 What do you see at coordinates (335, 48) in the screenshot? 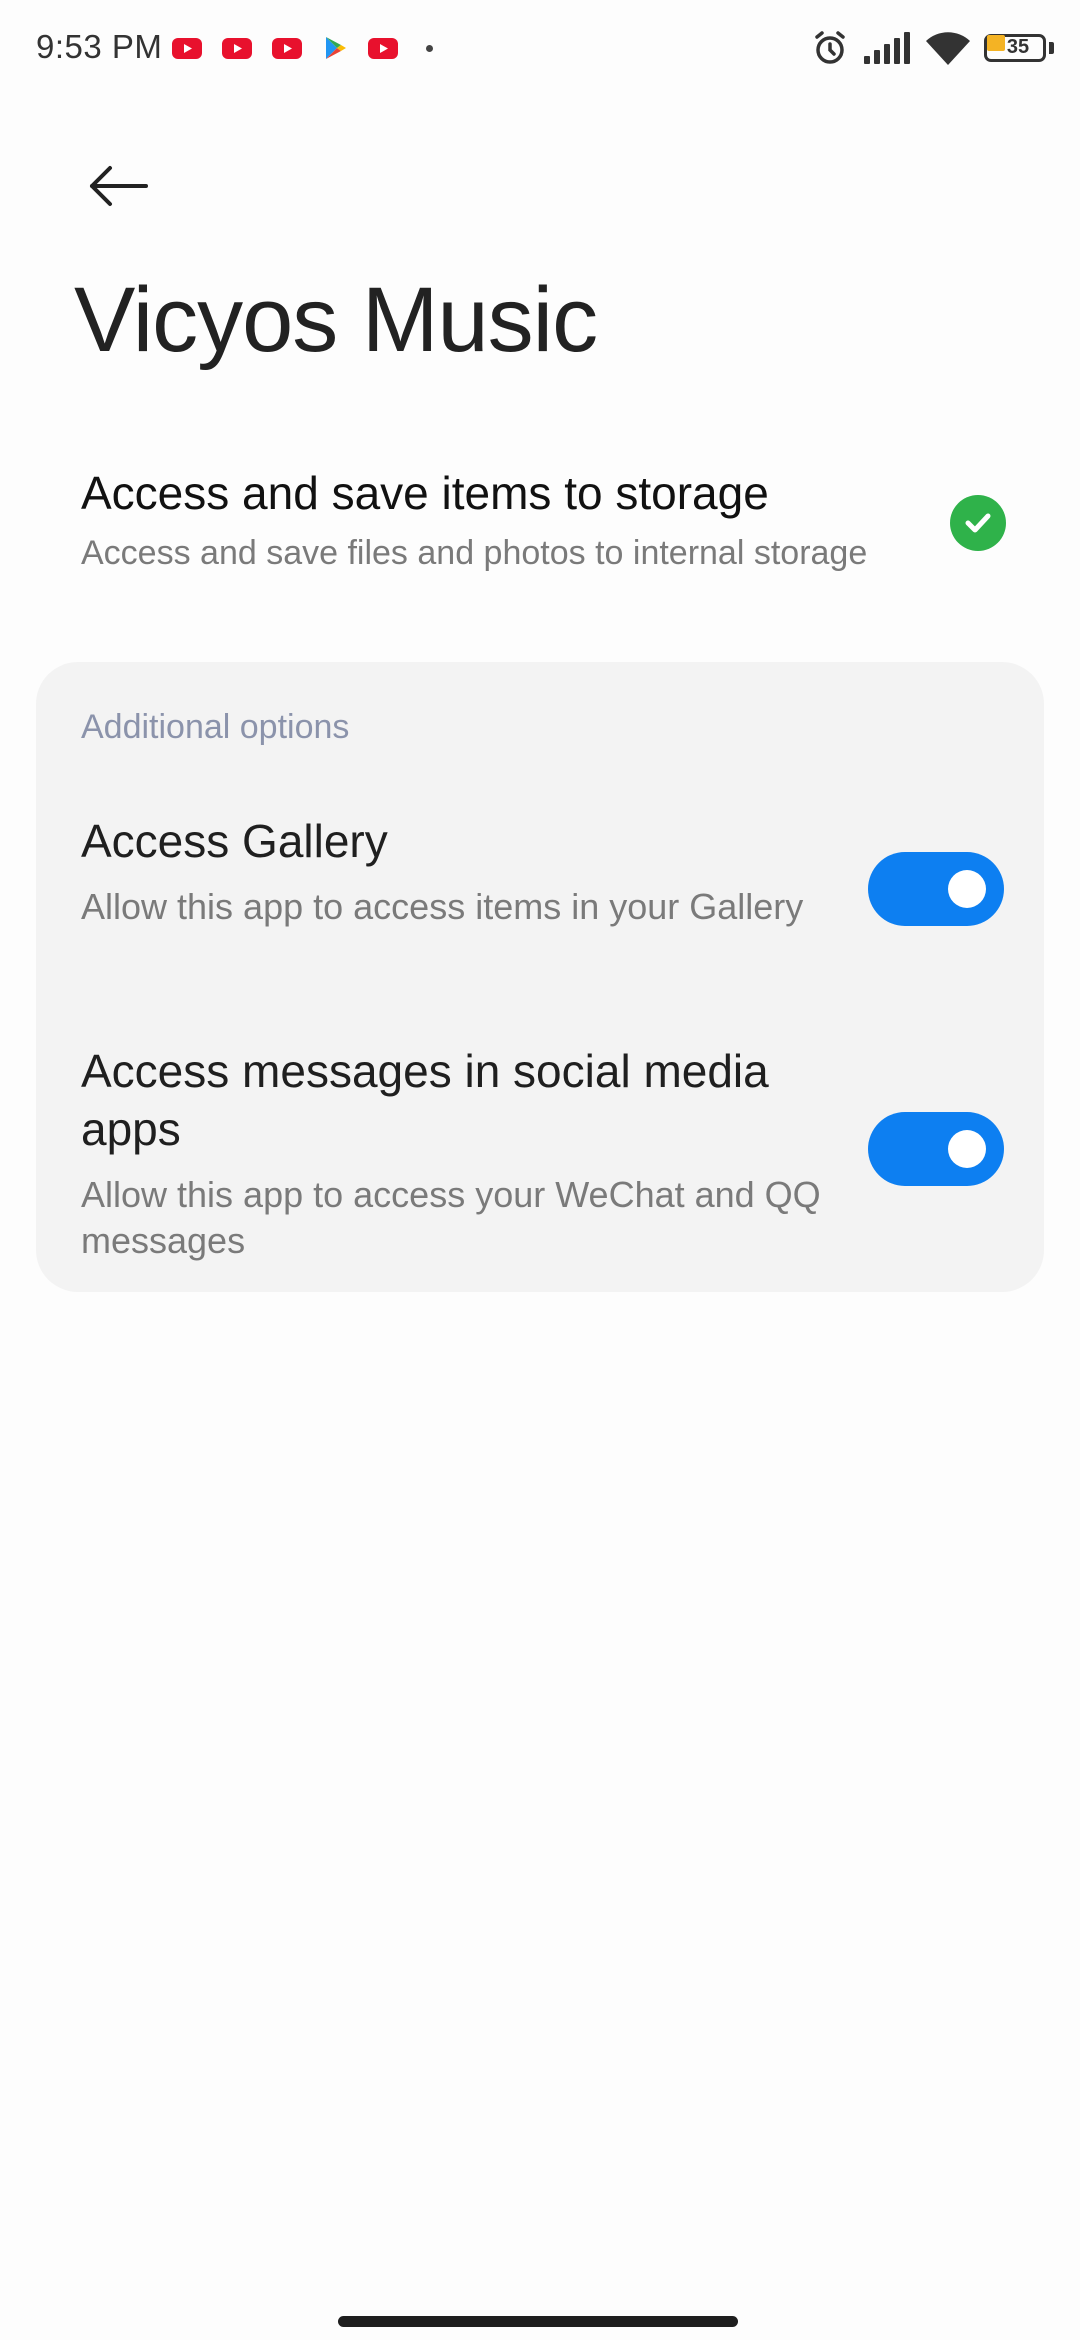
I see `play-store-icon` at bounding box center [335, 48].